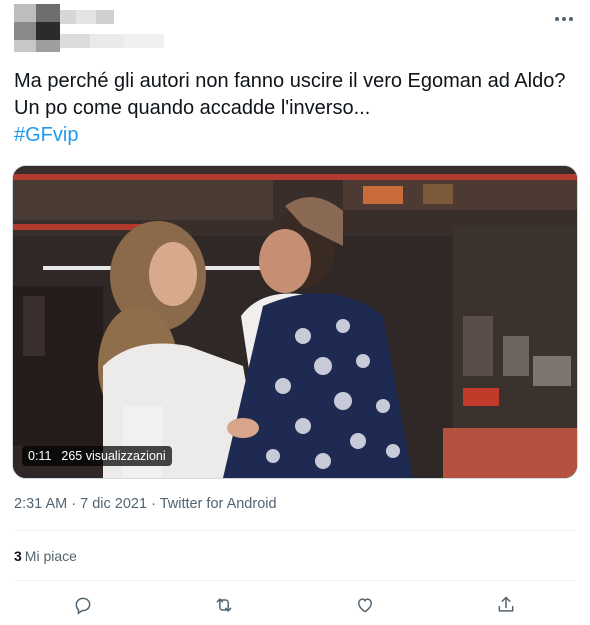 This screenshot has width=590, height=625. I want to click on retweet-icon, so click(224, 607).